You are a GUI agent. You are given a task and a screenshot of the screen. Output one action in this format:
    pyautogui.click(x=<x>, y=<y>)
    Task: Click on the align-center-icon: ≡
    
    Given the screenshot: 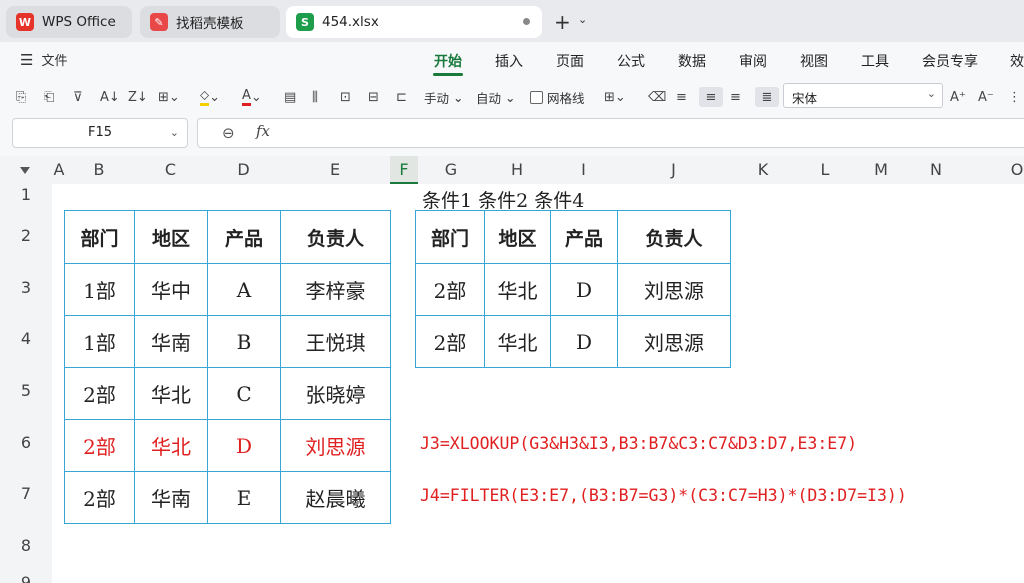 What is the action you would take?
    pyautogui.click(x=711, y=97)
    